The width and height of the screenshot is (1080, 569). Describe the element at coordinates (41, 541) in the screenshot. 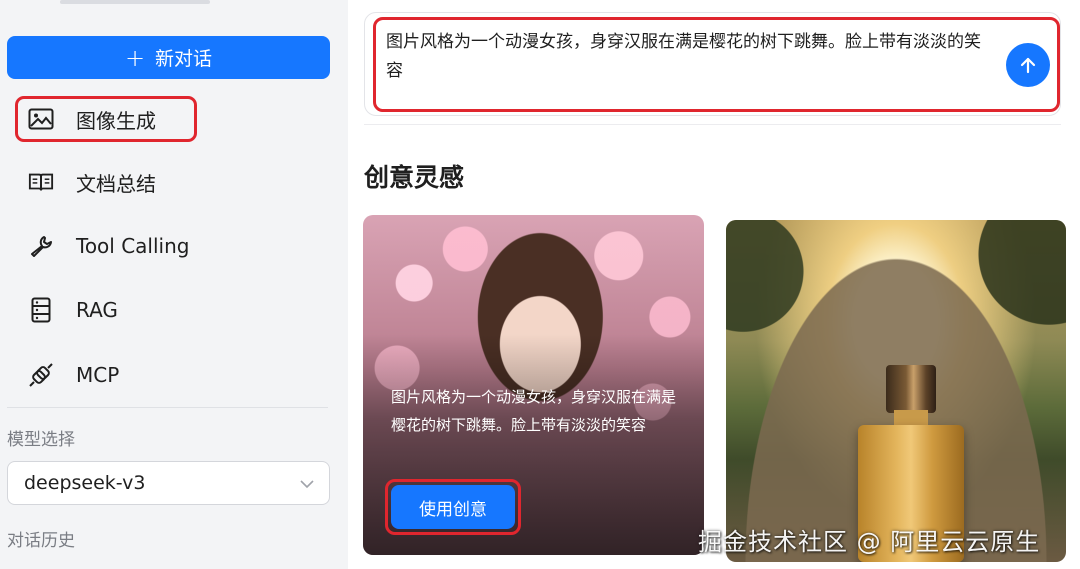

I see `history-section-label: 对话历史` at that location.